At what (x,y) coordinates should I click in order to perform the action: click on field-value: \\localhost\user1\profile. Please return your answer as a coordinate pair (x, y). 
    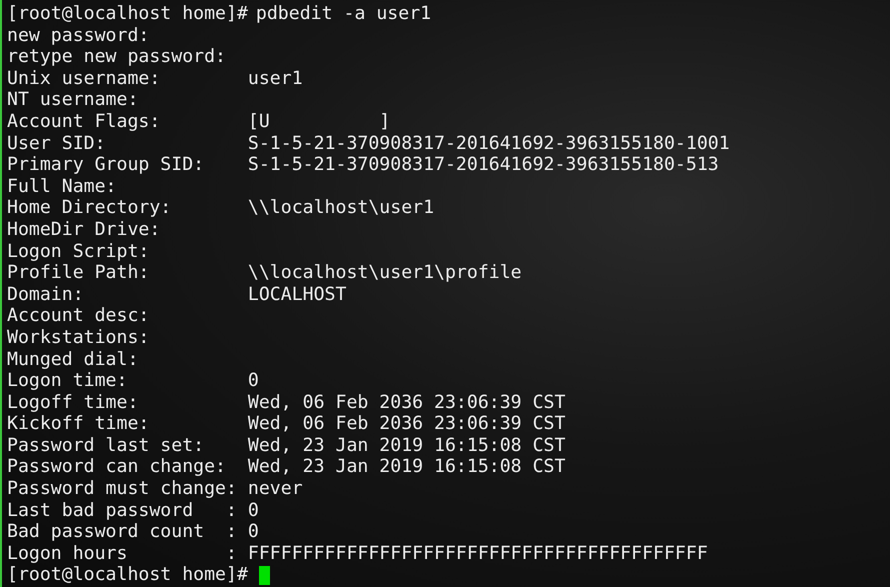
    Looking at the image, I should click on (385, 273).